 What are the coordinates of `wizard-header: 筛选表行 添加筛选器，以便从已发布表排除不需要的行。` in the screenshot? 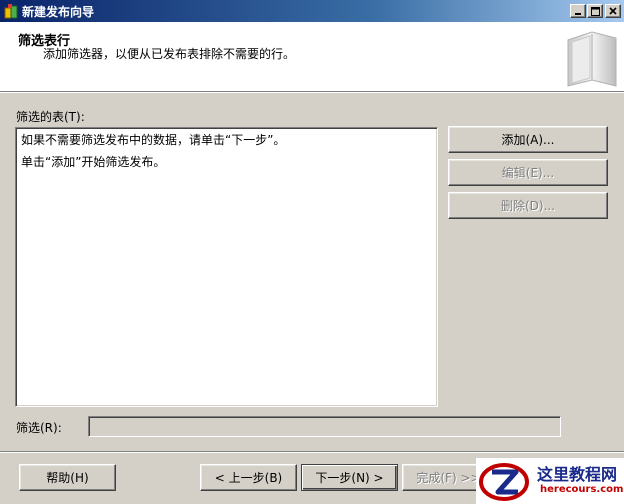 It's located at (312, 57).